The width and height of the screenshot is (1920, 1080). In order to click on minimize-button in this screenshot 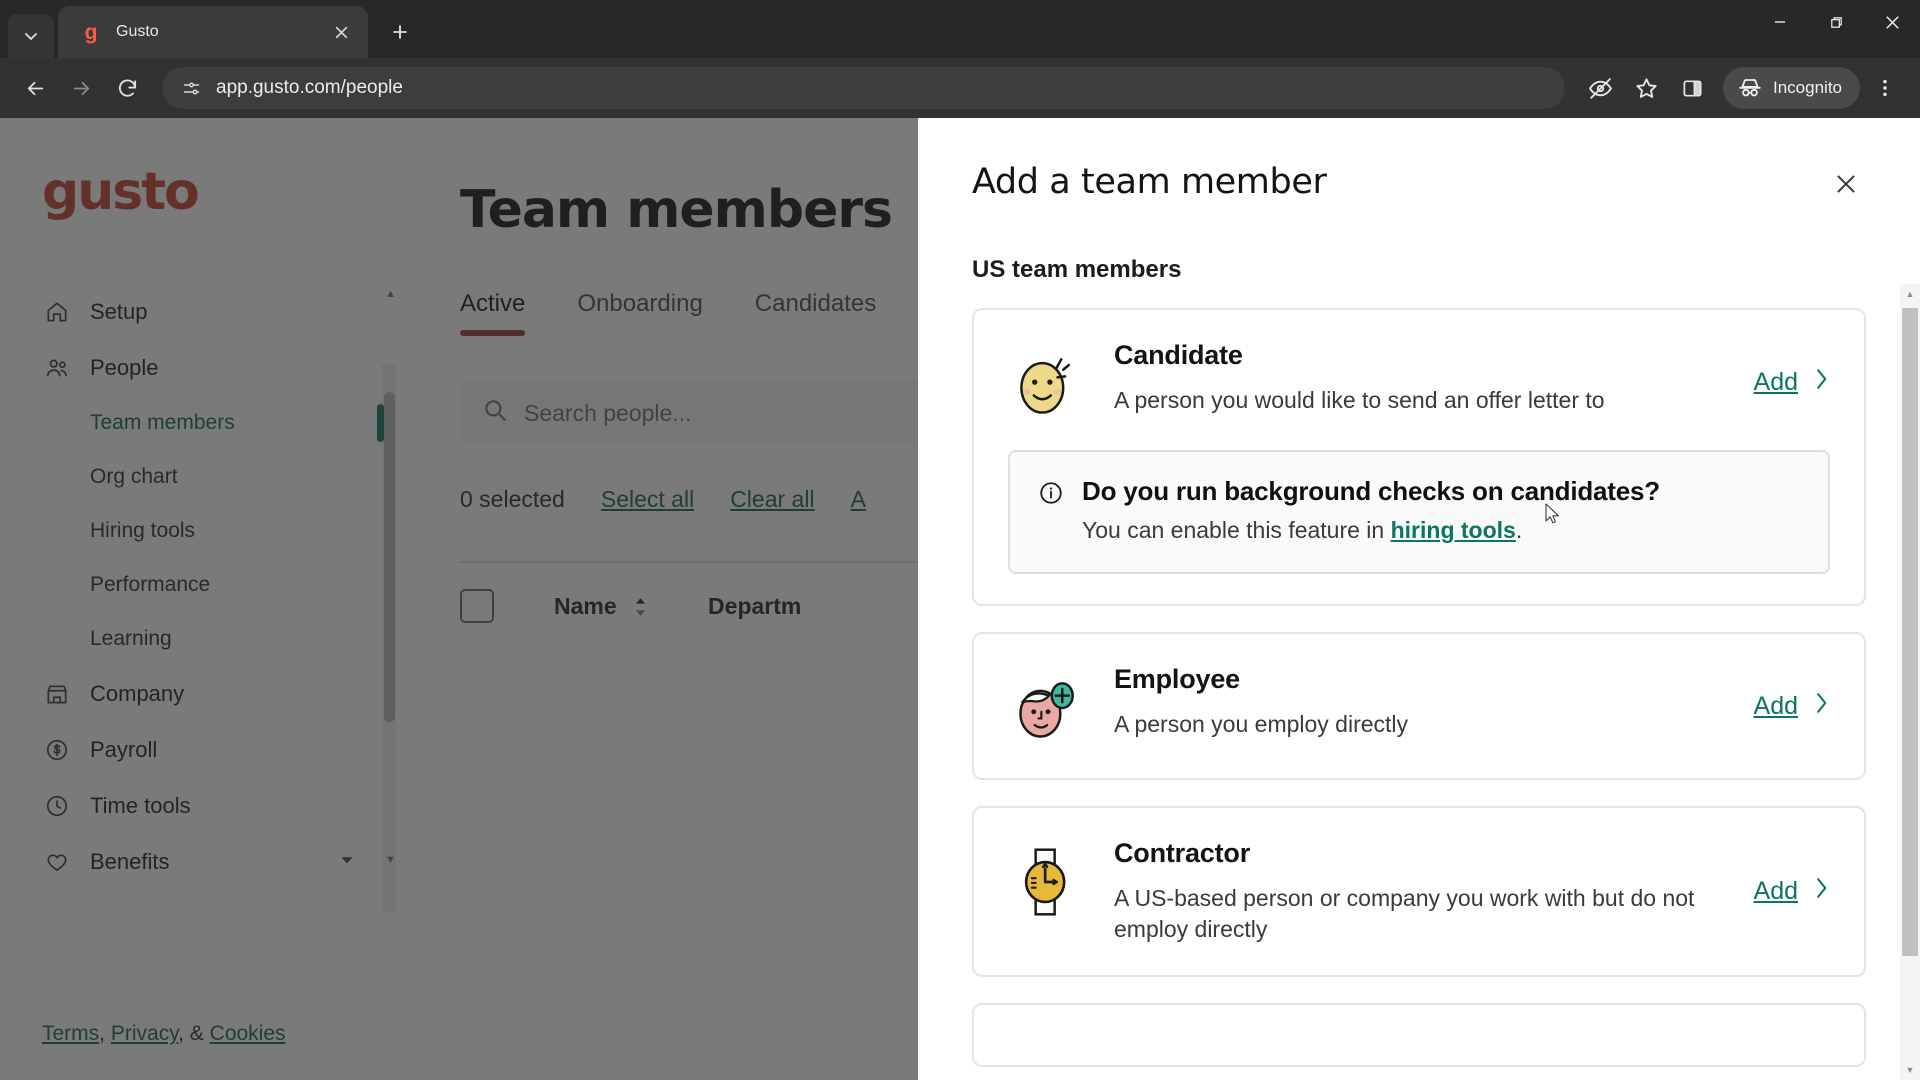, I will do `click(1780, 22)`.